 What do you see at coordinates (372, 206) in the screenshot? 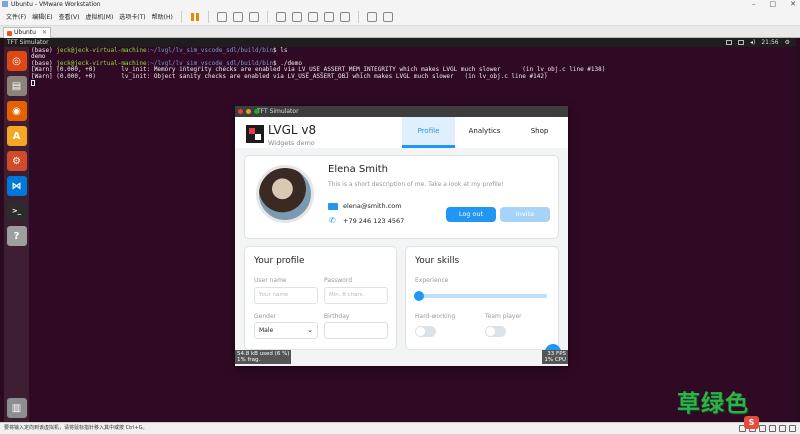
I see `profile-email: elena@smith.com` at bounding box center [372, 206].